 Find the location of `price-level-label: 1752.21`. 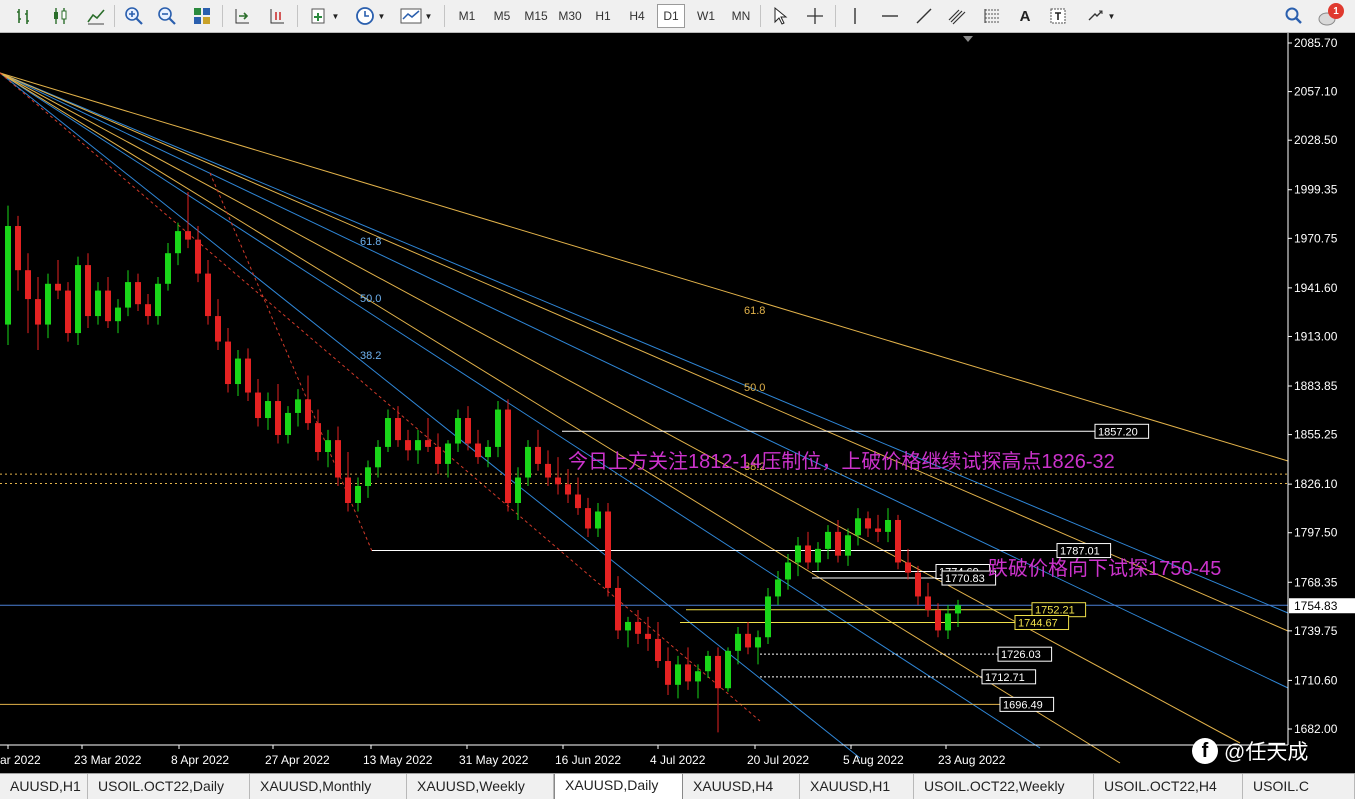

price-level-label: 1752.21 is located at coordinates (1055, 611).